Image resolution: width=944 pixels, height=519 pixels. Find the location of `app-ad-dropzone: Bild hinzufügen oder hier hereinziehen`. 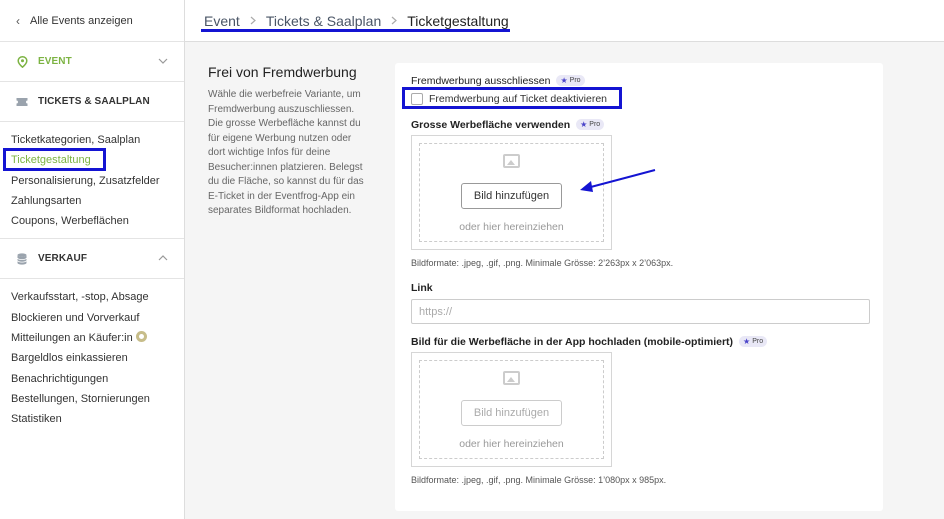

app-ad-dropzone: Bild hinzufügen oder hier hereinziehen is located at coordinates (511, 409).